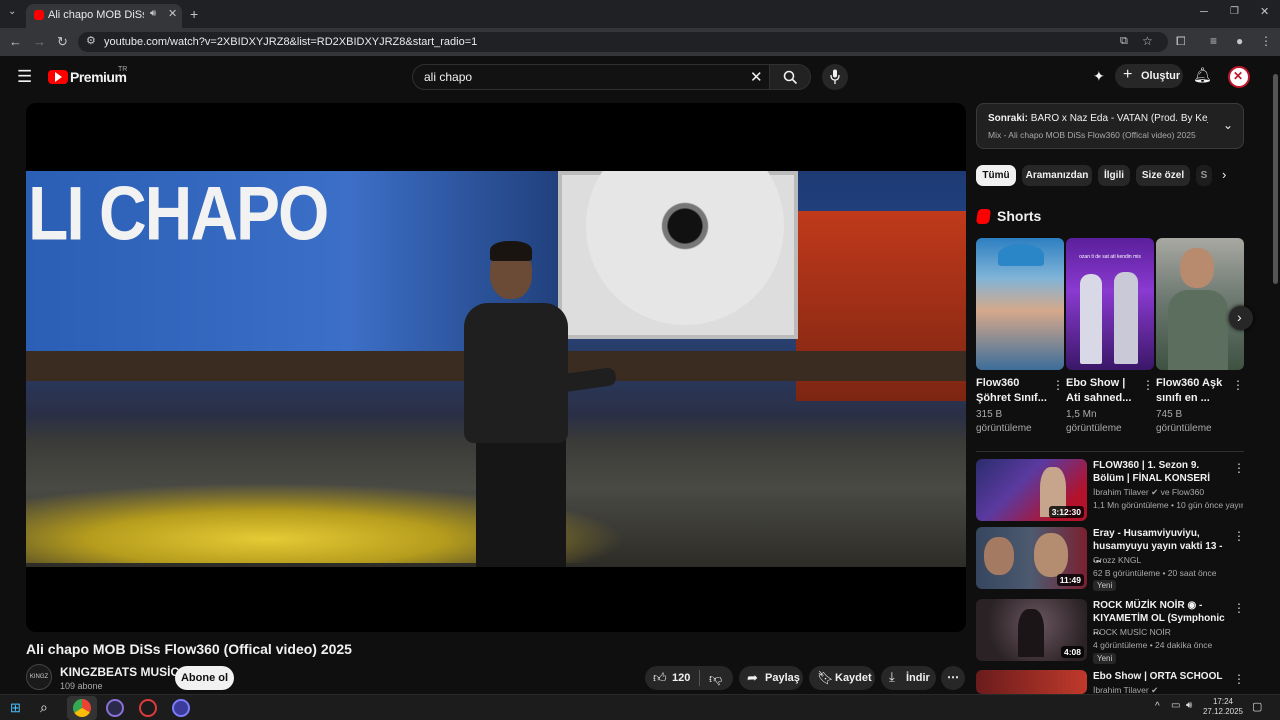 The image size is (1280, 720). Describe the element at coordinates (672, 678) in the screenshot. I see `like-button: 👍︎ 120` at that location.